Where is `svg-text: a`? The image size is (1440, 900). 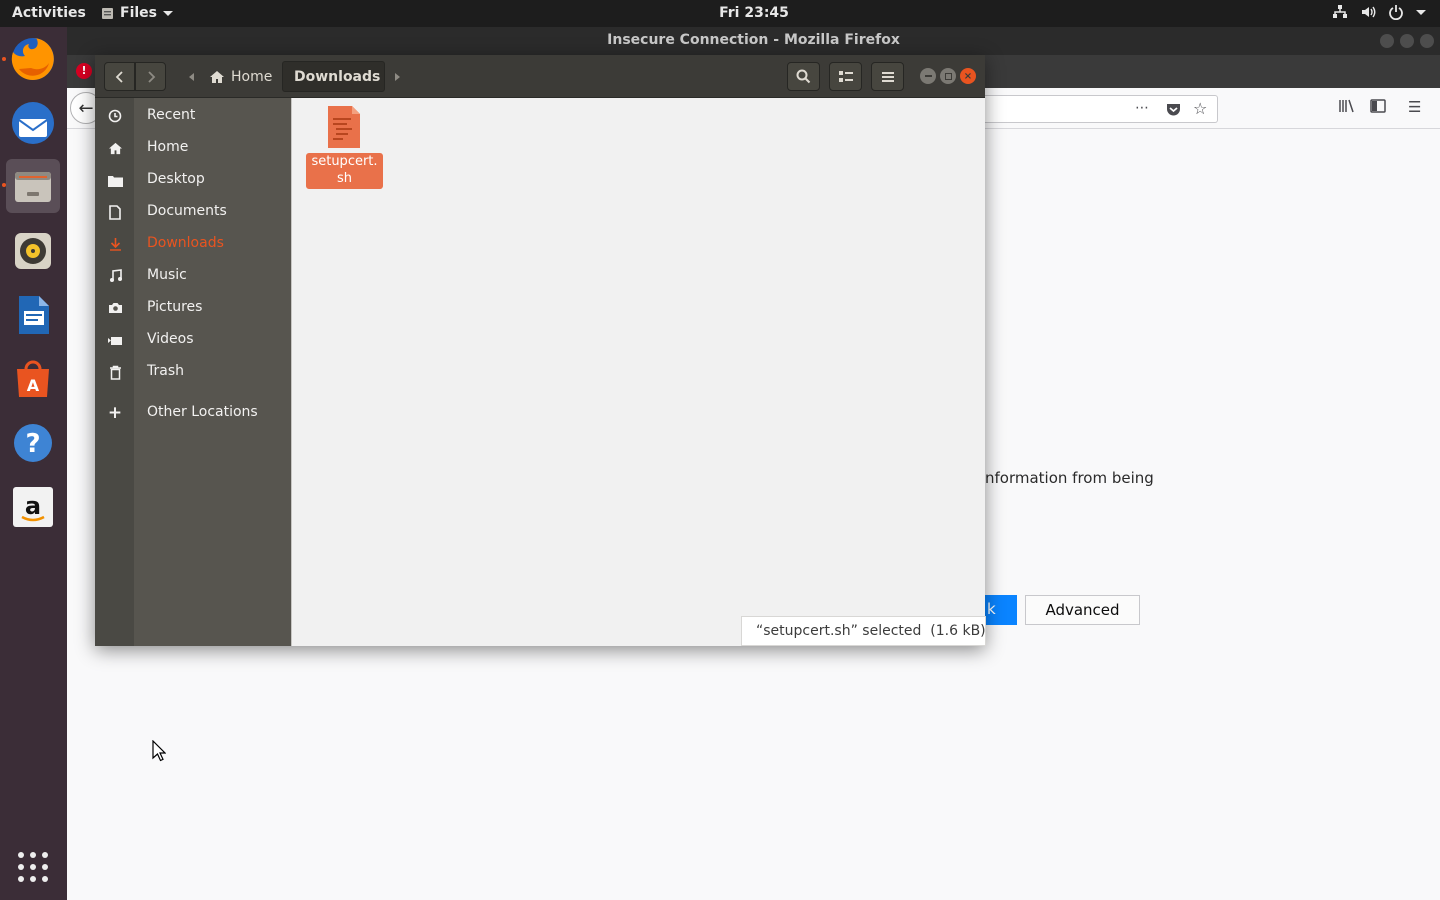 svg-text: a is located at coordinates (33, 506).